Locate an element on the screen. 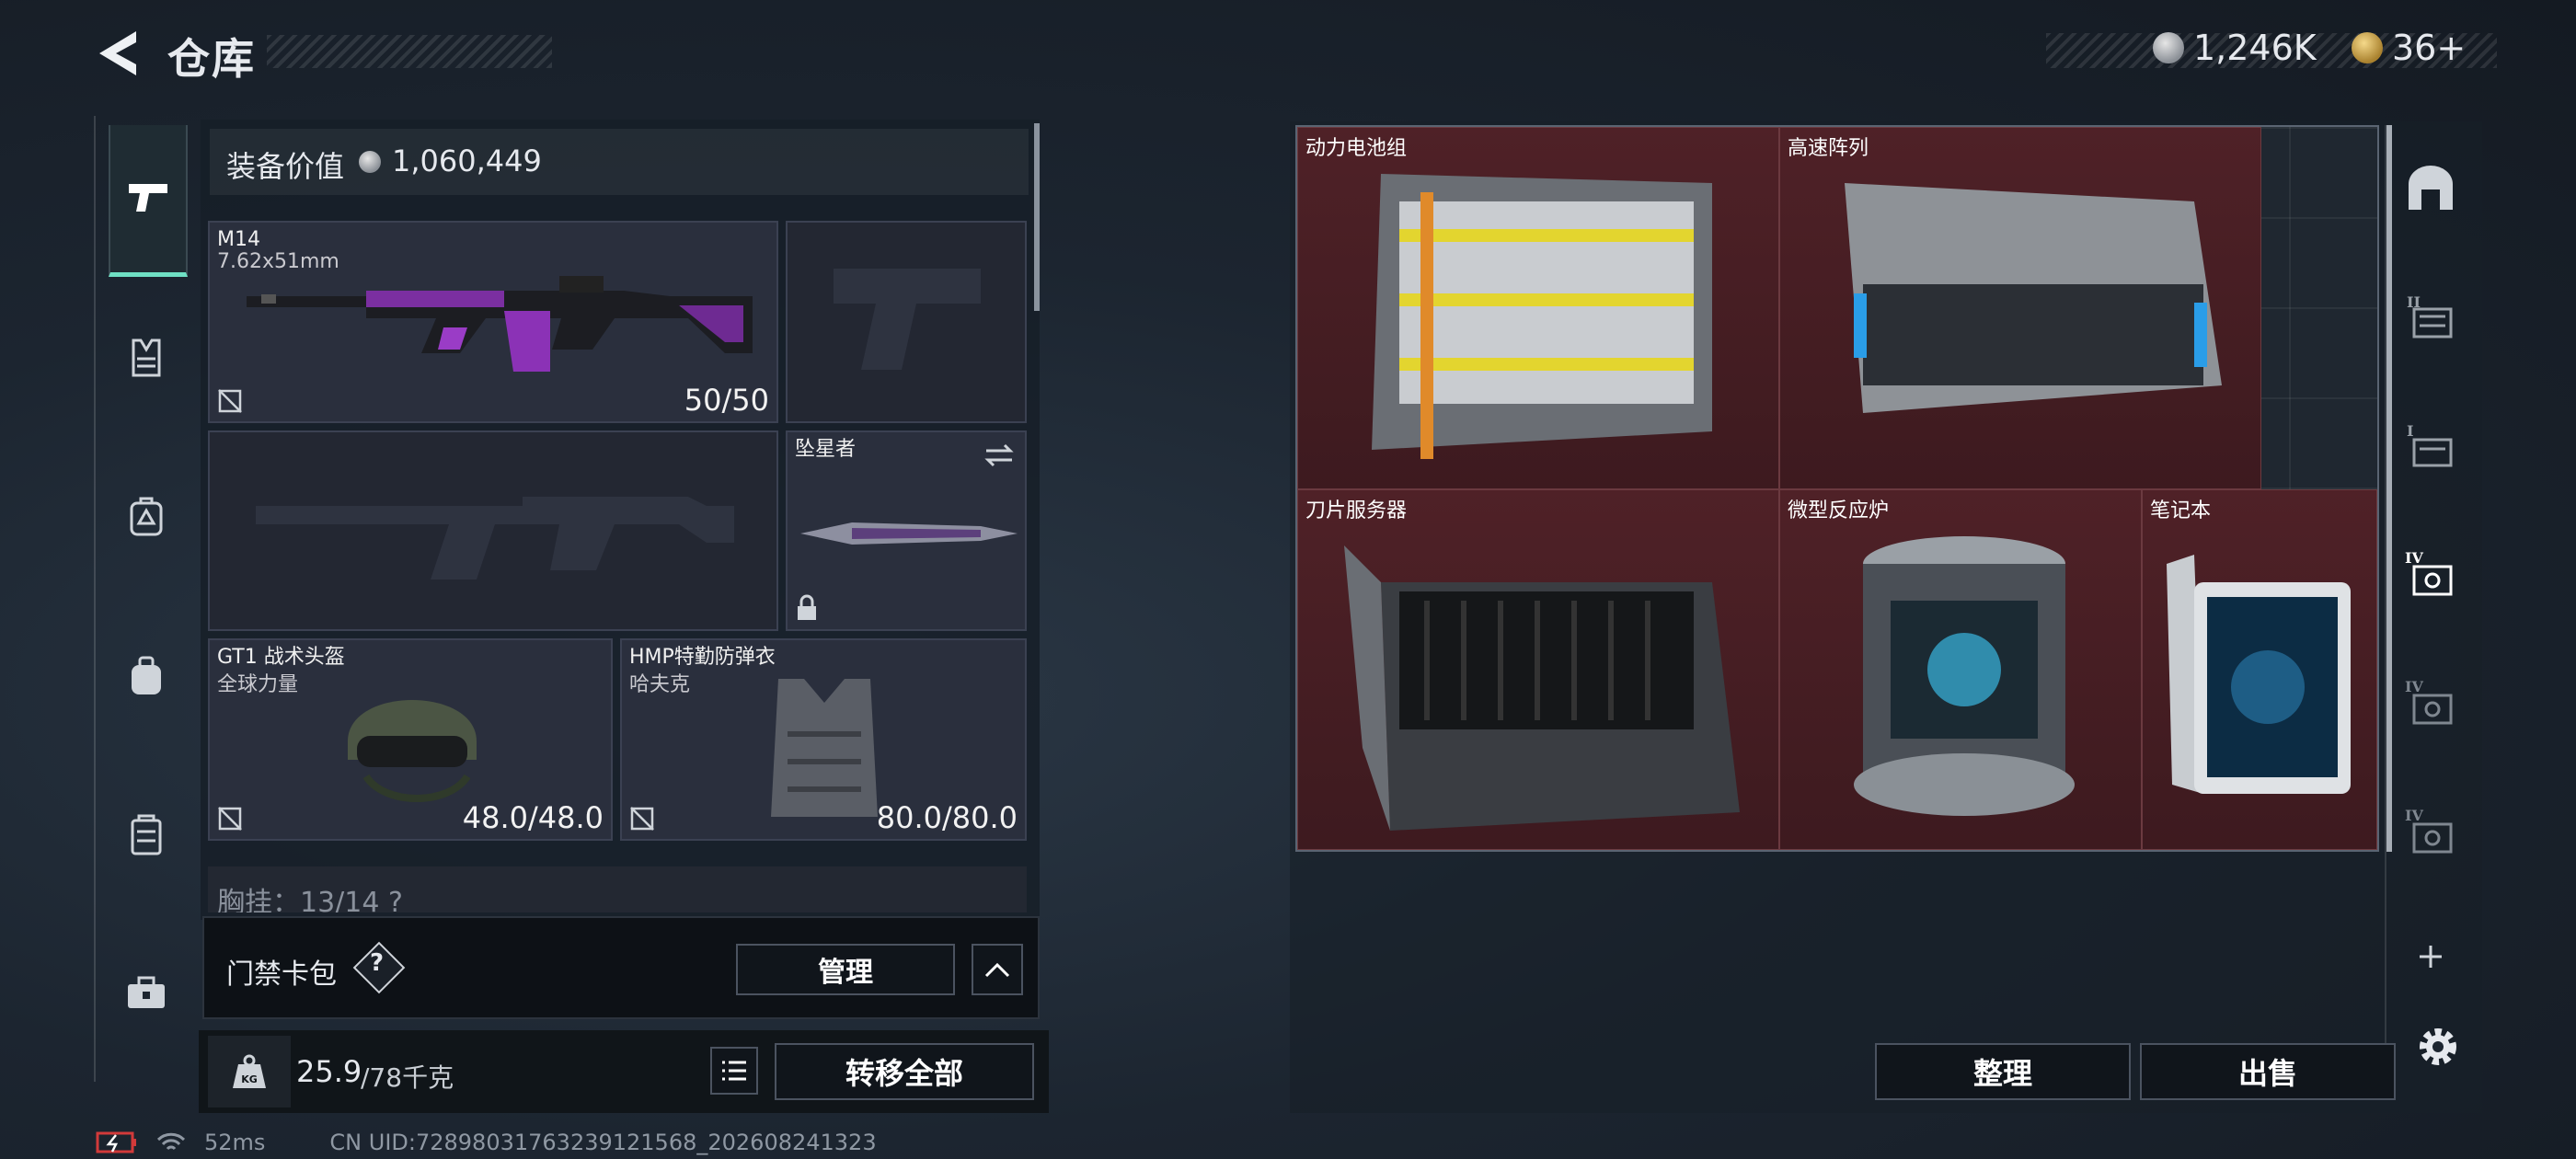 The height and width of the screenshot is (1159, 2576). item-laptop: 笔记本 is located at coordinates (2259, 669).